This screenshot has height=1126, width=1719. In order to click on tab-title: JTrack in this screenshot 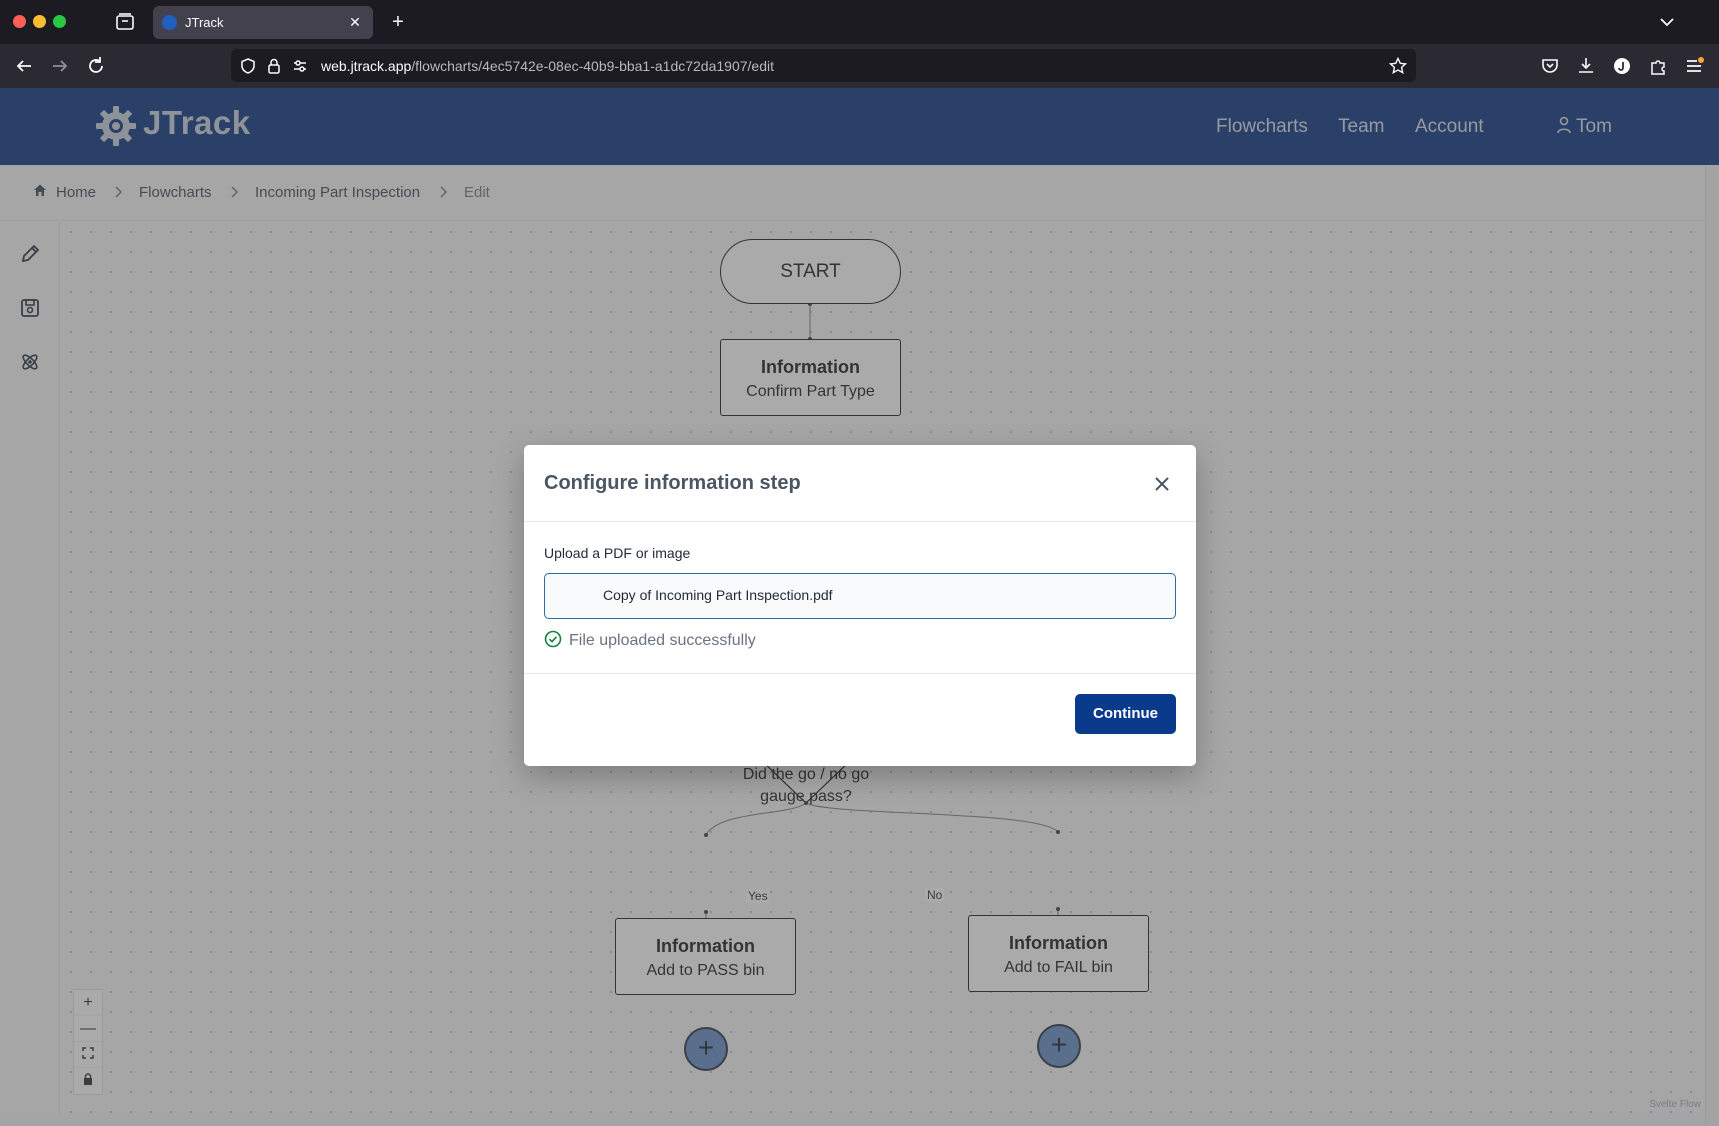, I will do `click(204, 22)`.